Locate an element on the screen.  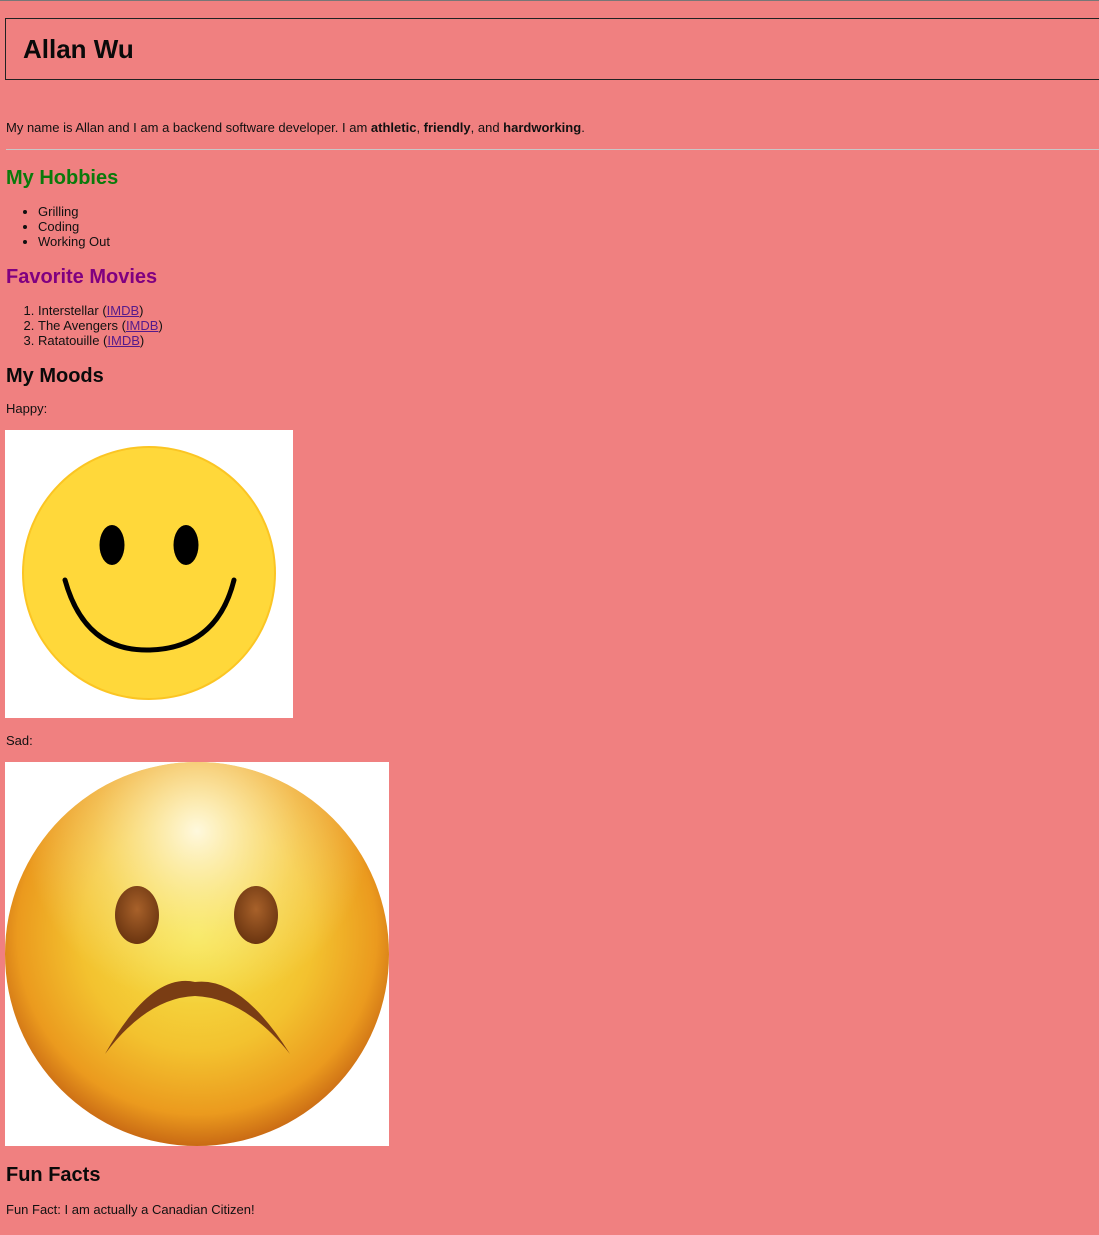
frowning-face-icon is located at coordinates (197, 954).